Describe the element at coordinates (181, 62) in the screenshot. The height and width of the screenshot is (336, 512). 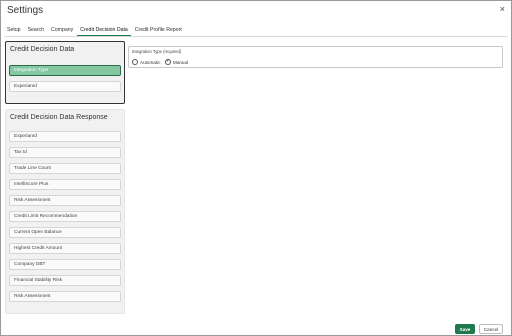
I see `radio-label: Manual` at that location.